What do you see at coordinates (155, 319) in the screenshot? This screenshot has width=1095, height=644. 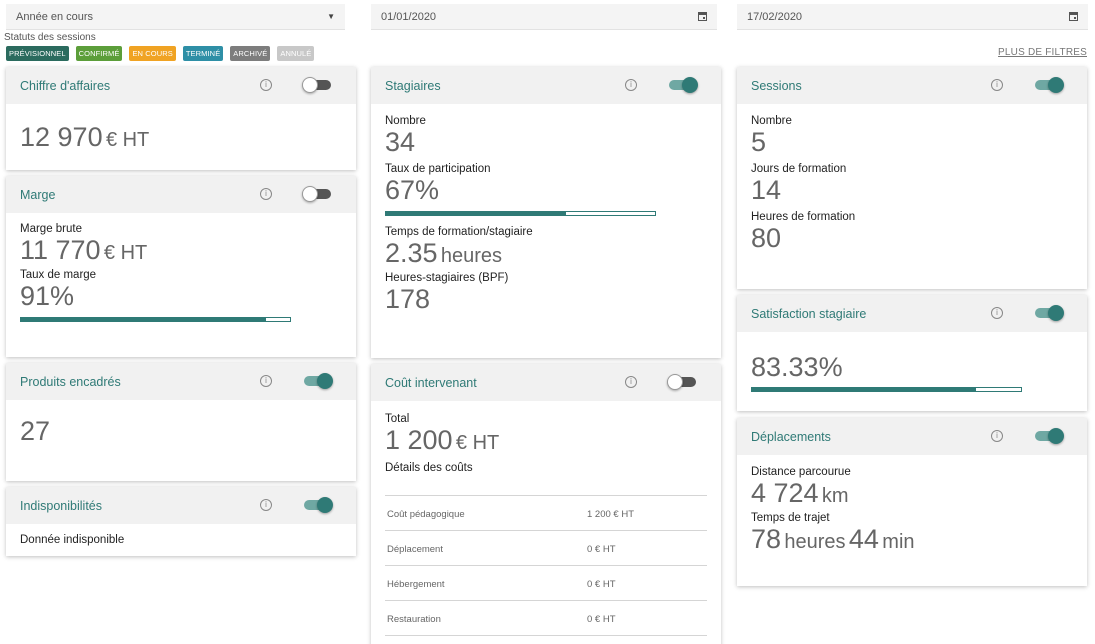 I see `taux-marge-progress` at bounding box center [155, 319].